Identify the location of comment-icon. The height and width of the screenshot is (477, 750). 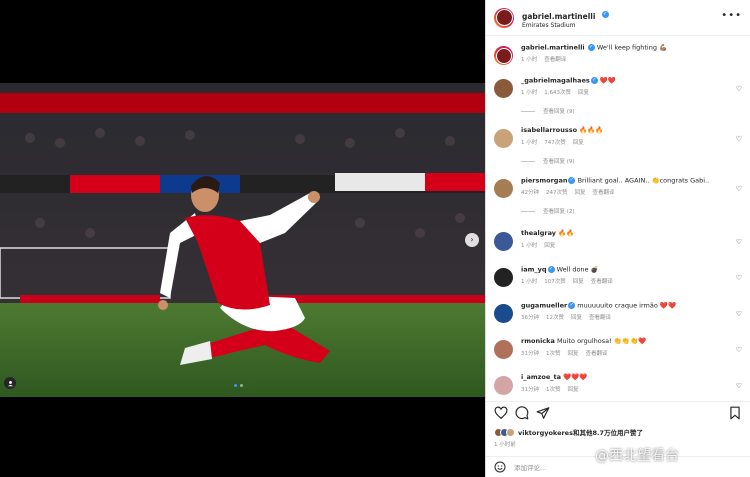
(522, 412).